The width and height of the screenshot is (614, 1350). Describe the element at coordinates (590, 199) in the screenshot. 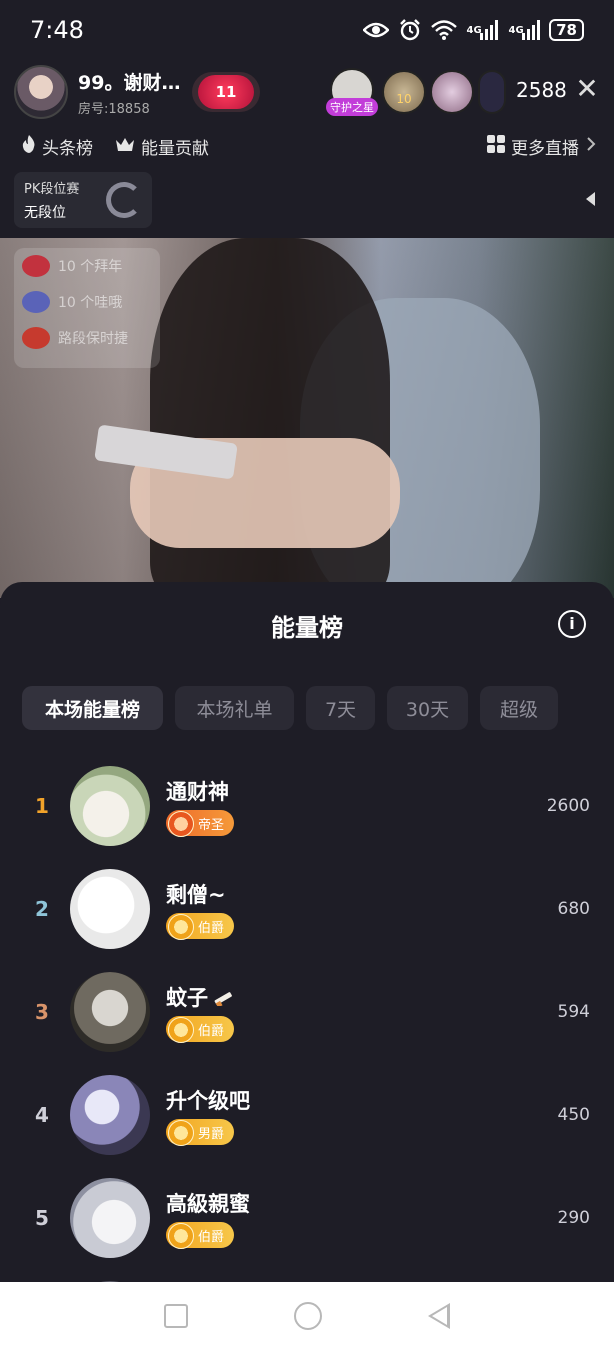

I see `collapse-arrow-icon` at that location.